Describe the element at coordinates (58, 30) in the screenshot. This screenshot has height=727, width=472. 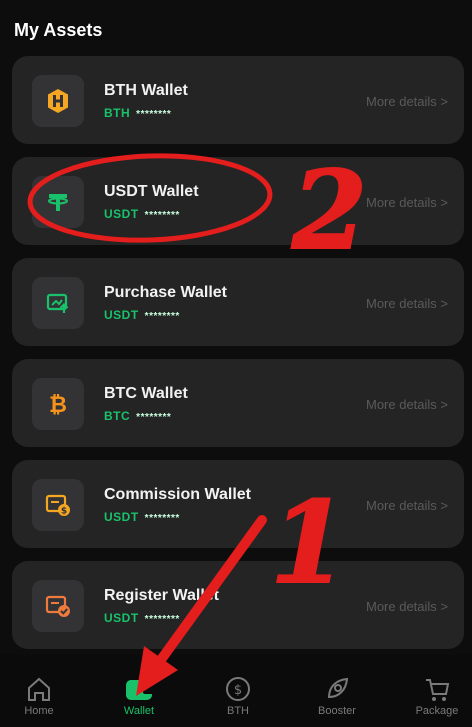
I see `page-title: My Assets` at that location.